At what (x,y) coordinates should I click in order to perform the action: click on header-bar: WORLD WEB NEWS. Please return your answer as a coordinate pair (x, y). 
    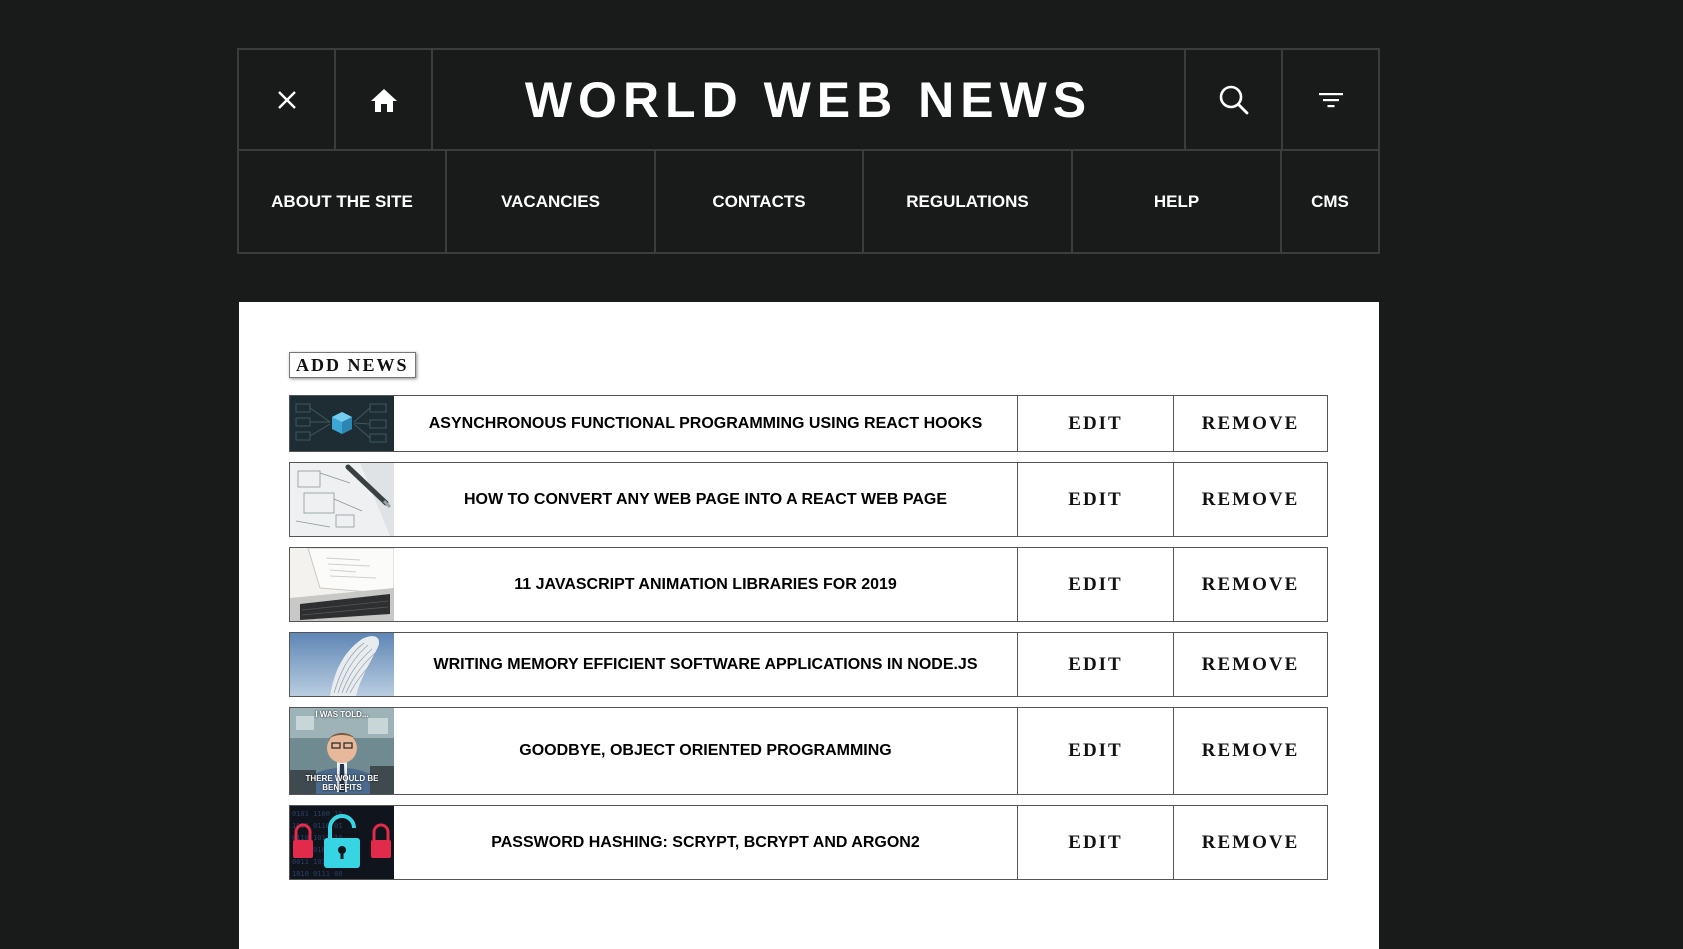
    Looking at the image, I should click on (808, 100).